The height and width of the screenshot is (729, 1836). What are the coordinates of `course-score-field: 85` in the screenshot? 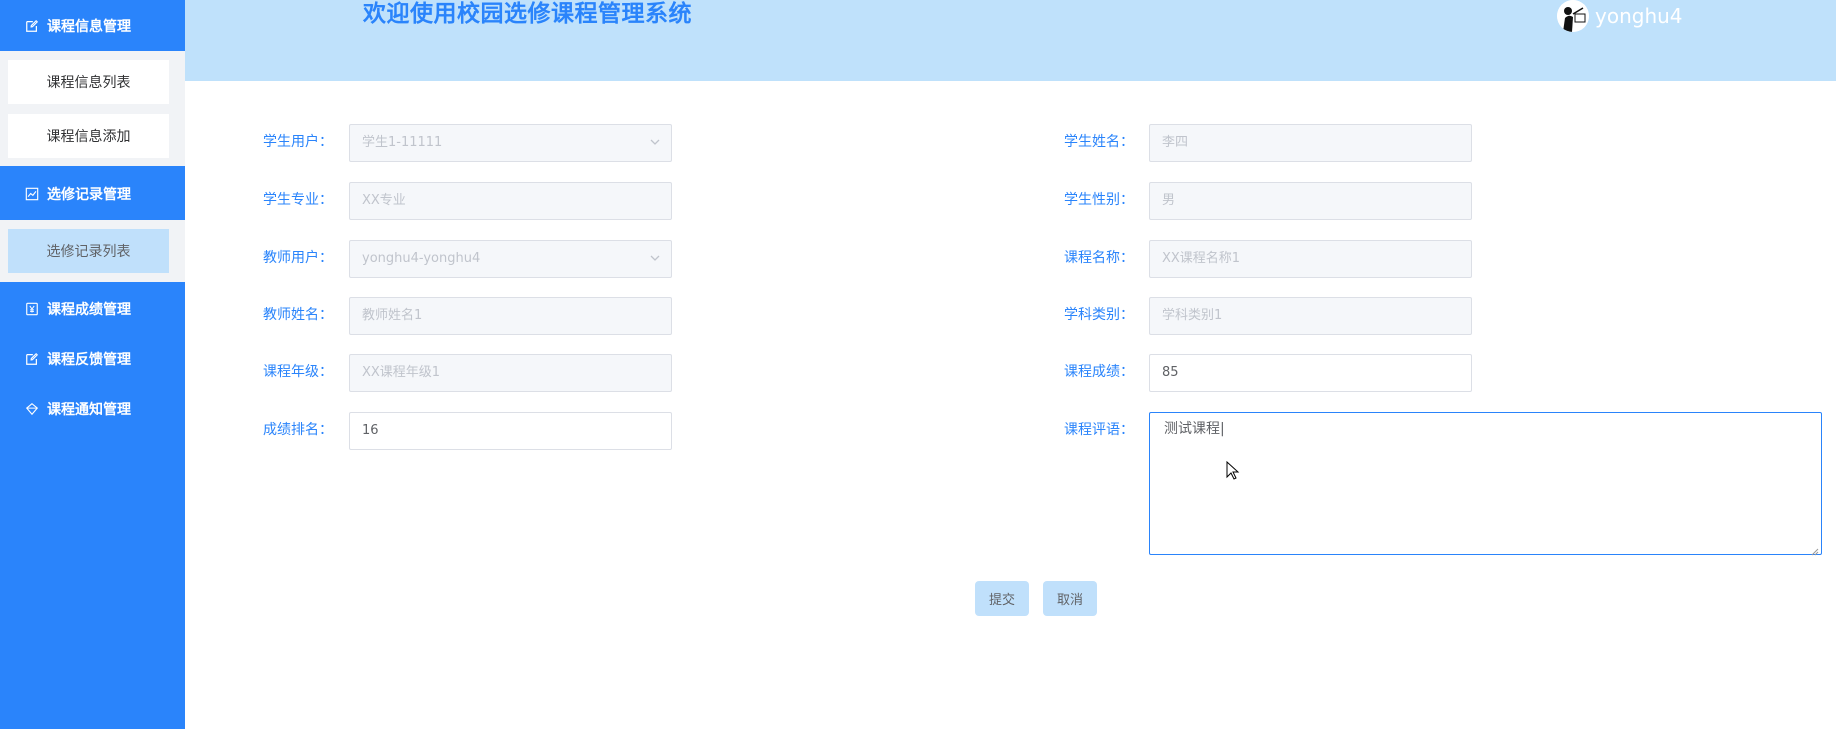 It's located at (1310, 373).